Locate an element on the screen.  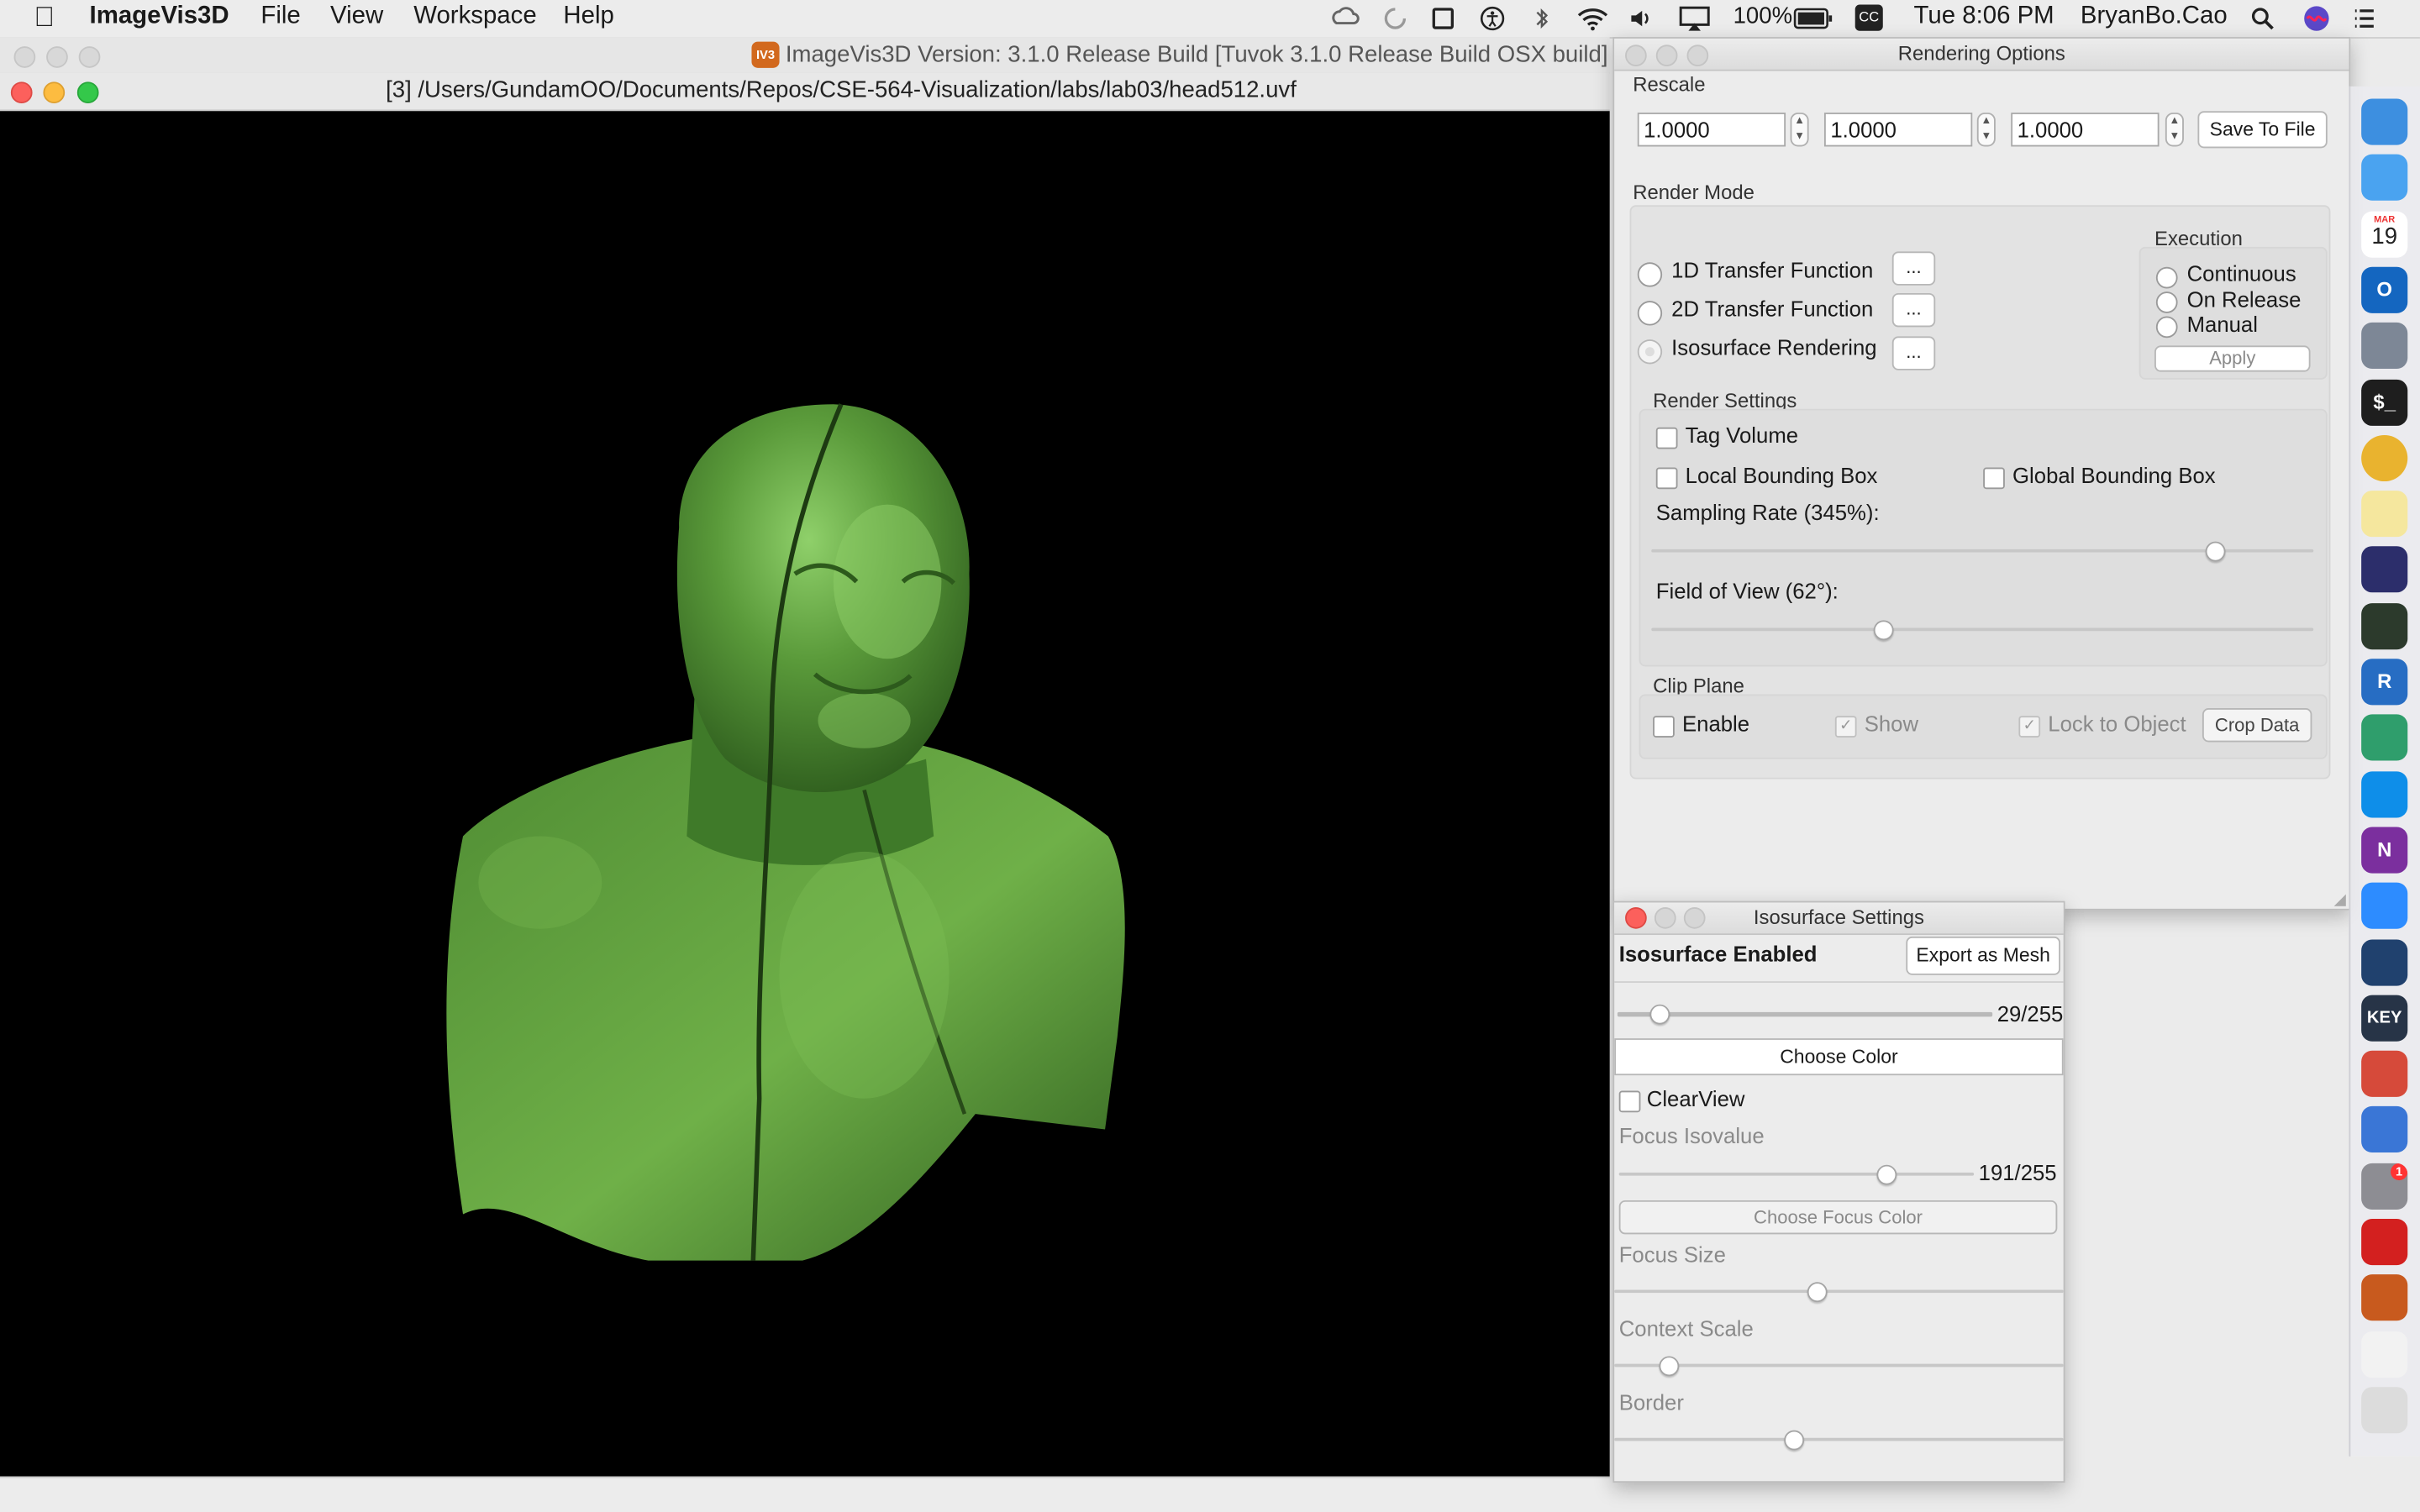
dock-terminal-icon: $_ is located at coordinates (2385, 402).